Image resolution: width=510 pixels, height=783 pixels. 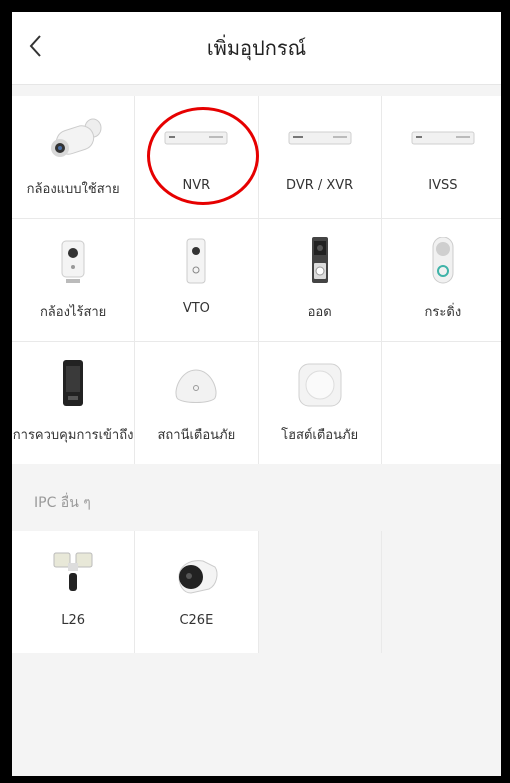 I want to click on device-tile-chime: กระดิ่ง, so click(x=441, y=280).